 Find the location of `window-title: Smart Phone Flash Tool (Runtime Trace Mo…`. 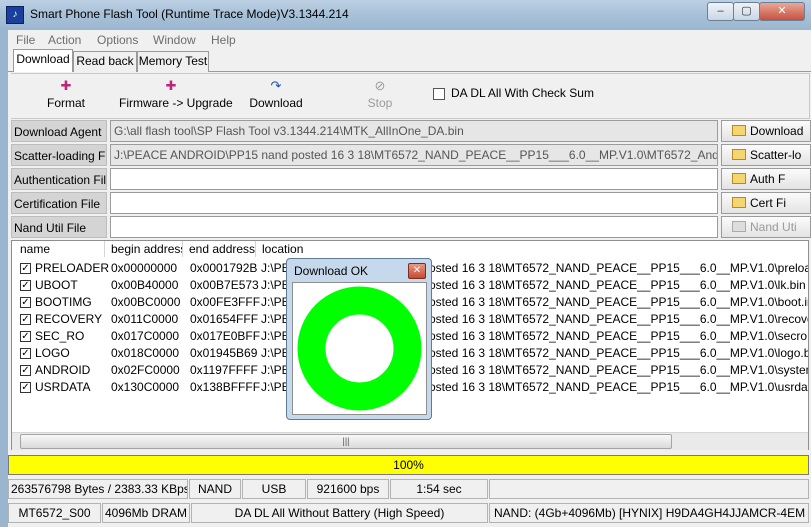

window-title: Smart Phone Flash Tool (Runtime Trace Mo… is located at coordinates (189, 14).